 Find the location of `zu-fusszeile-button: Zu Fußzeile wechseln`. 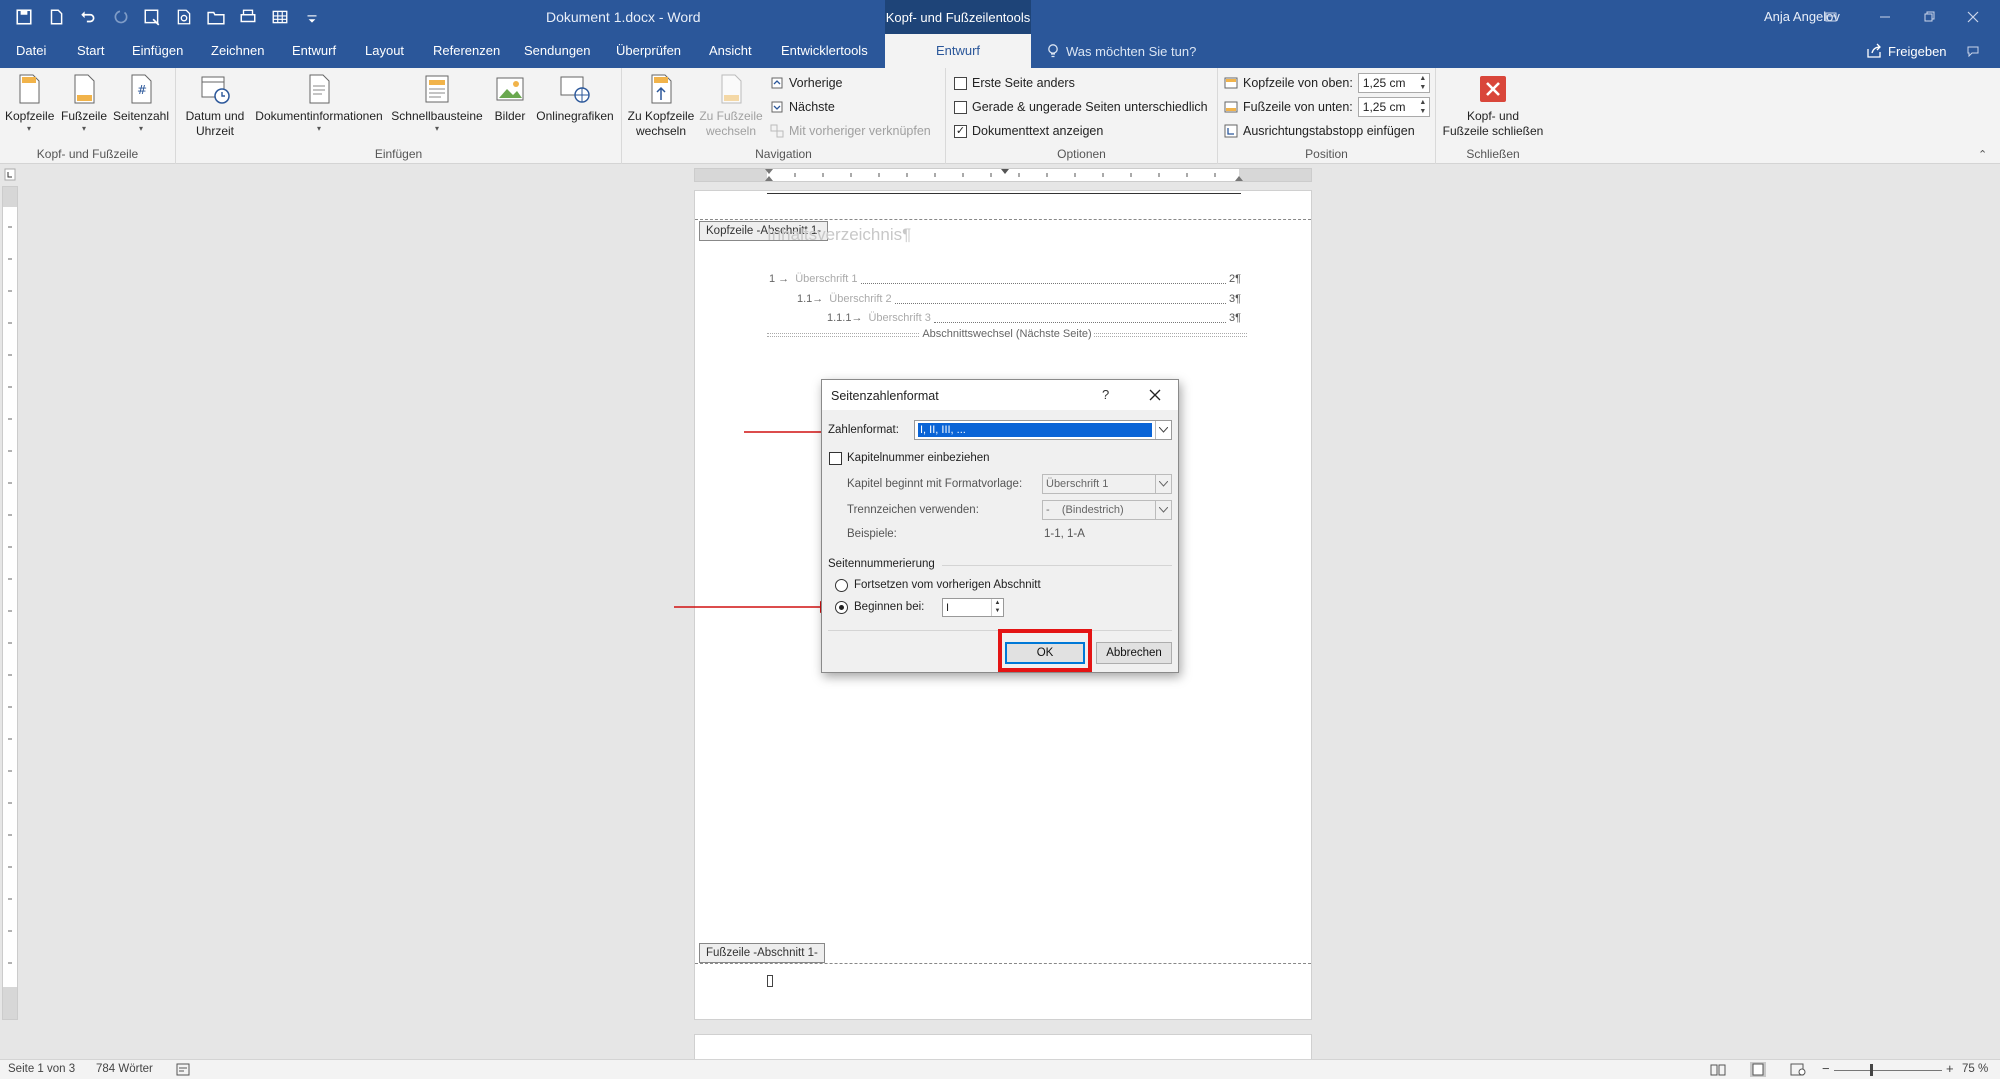

zu-fusszeile-button: Zu Fußzeile wechseln is located at coordinates (731, 105).